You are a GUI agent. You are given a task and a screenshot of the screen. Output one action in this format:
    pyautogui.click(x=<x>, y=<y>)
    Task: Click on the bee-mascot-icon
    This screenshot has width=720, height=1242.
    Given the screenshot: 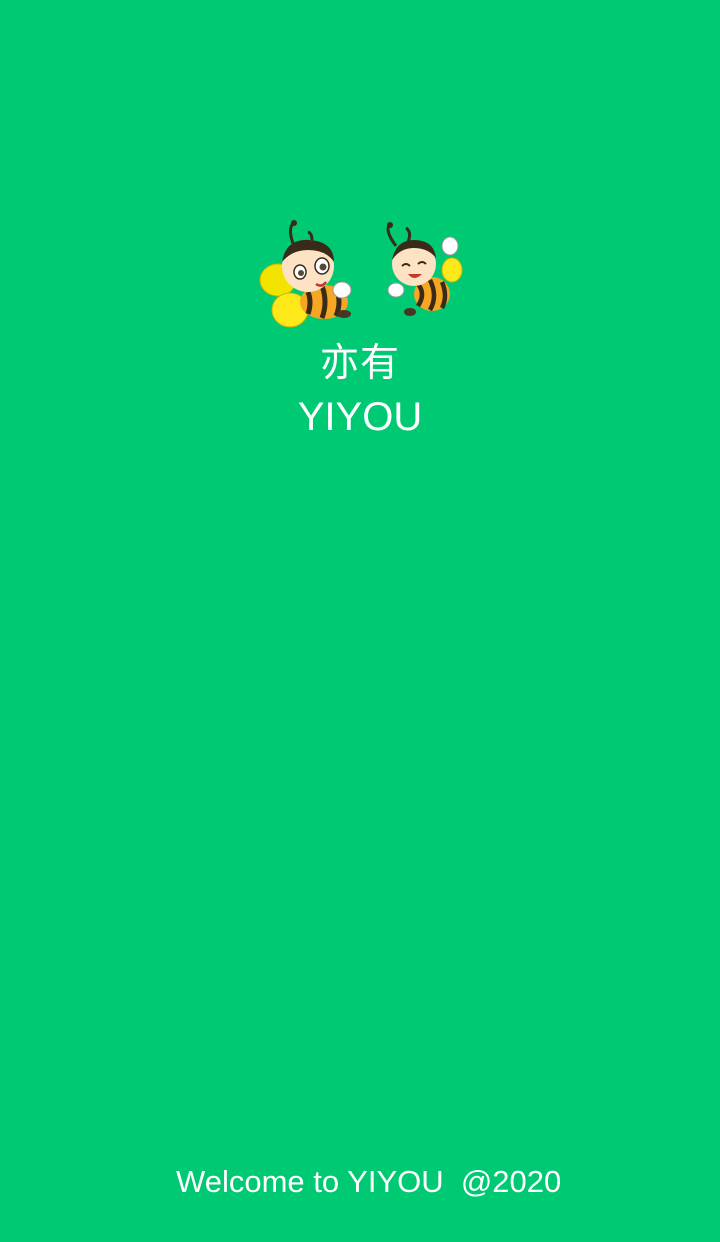 What is the action you would take?
    pyautogui.click(x=361, y=278)
    